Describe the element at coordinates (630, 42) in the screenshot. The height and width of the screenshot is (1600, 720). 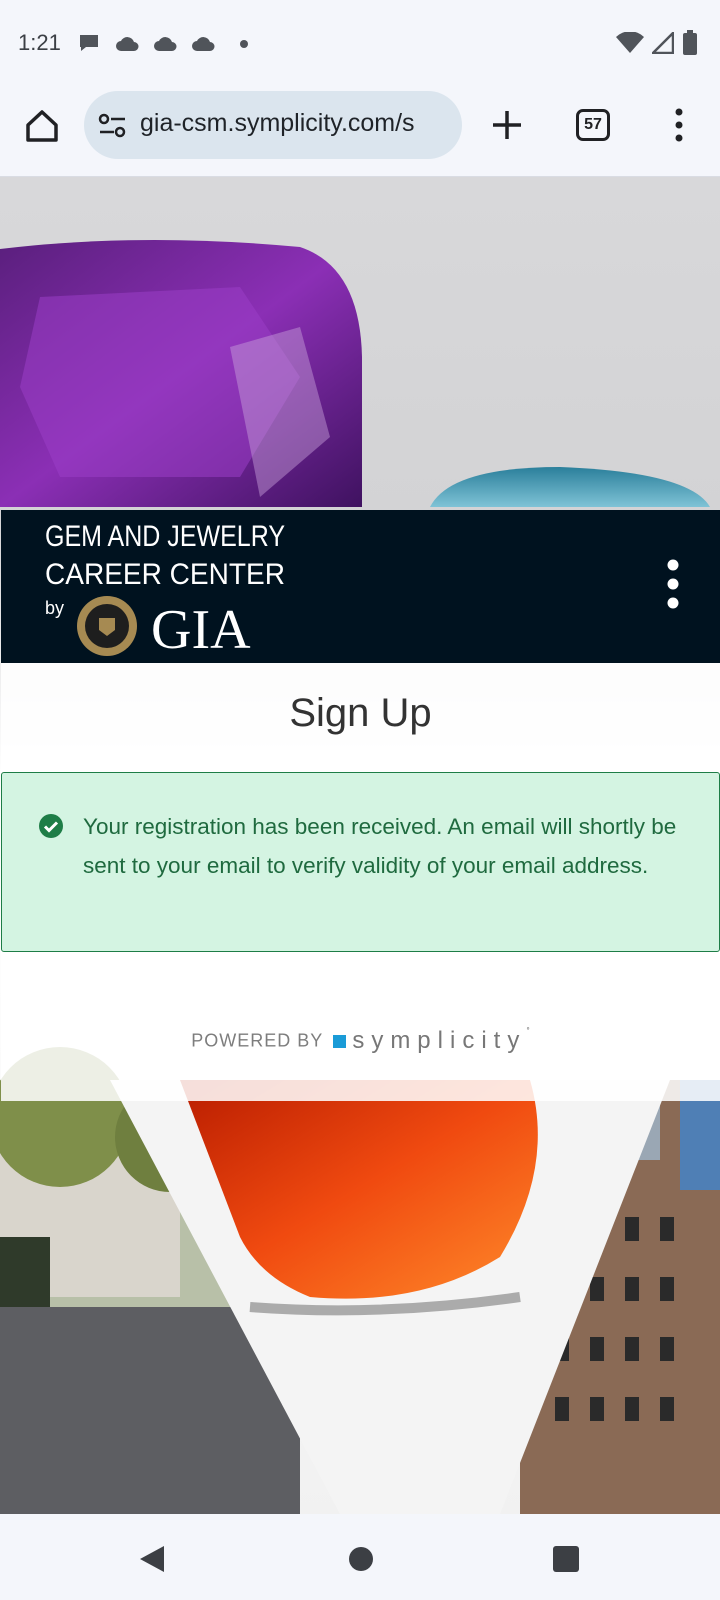
I see `wifi-icon` at that location.